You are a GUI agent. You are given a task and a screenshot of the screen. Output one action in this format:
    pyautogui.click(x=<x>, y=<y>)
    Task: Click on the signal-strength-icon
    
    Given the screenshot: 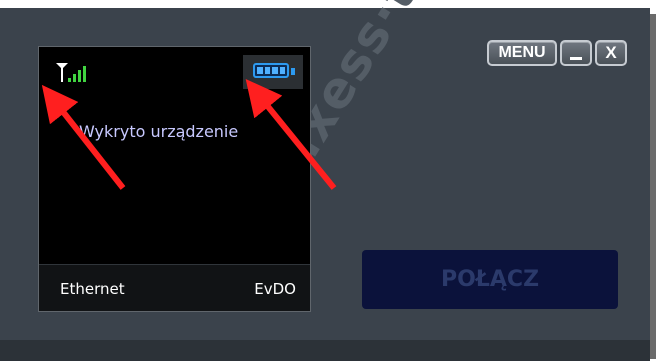 What is the action you would take?
    pyautogui.click(x=71, y=72)
    